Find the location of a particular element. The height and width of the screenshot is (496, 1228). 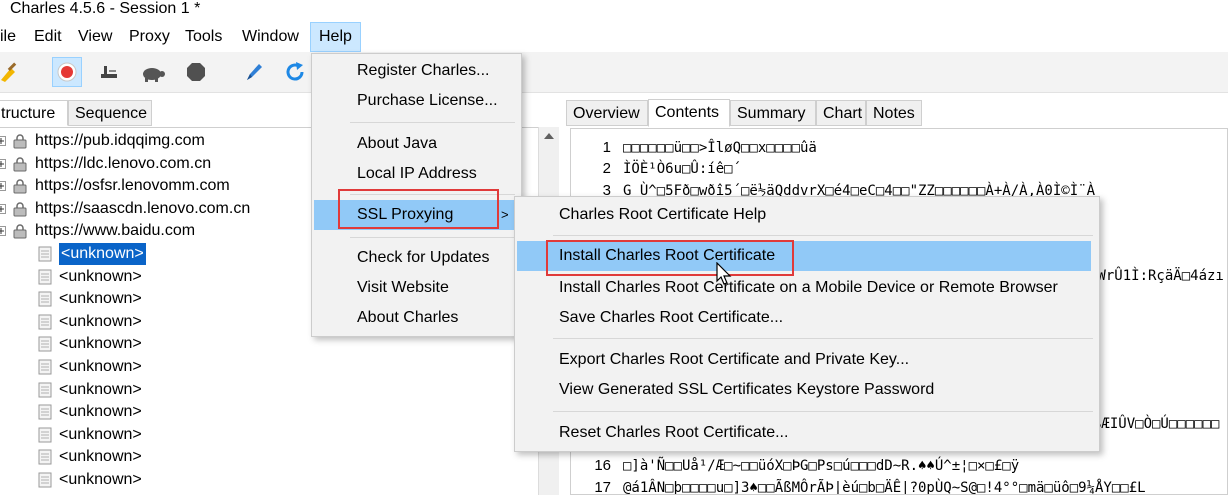

menu-proxy: Proxy is located at coordinates (149, 37).